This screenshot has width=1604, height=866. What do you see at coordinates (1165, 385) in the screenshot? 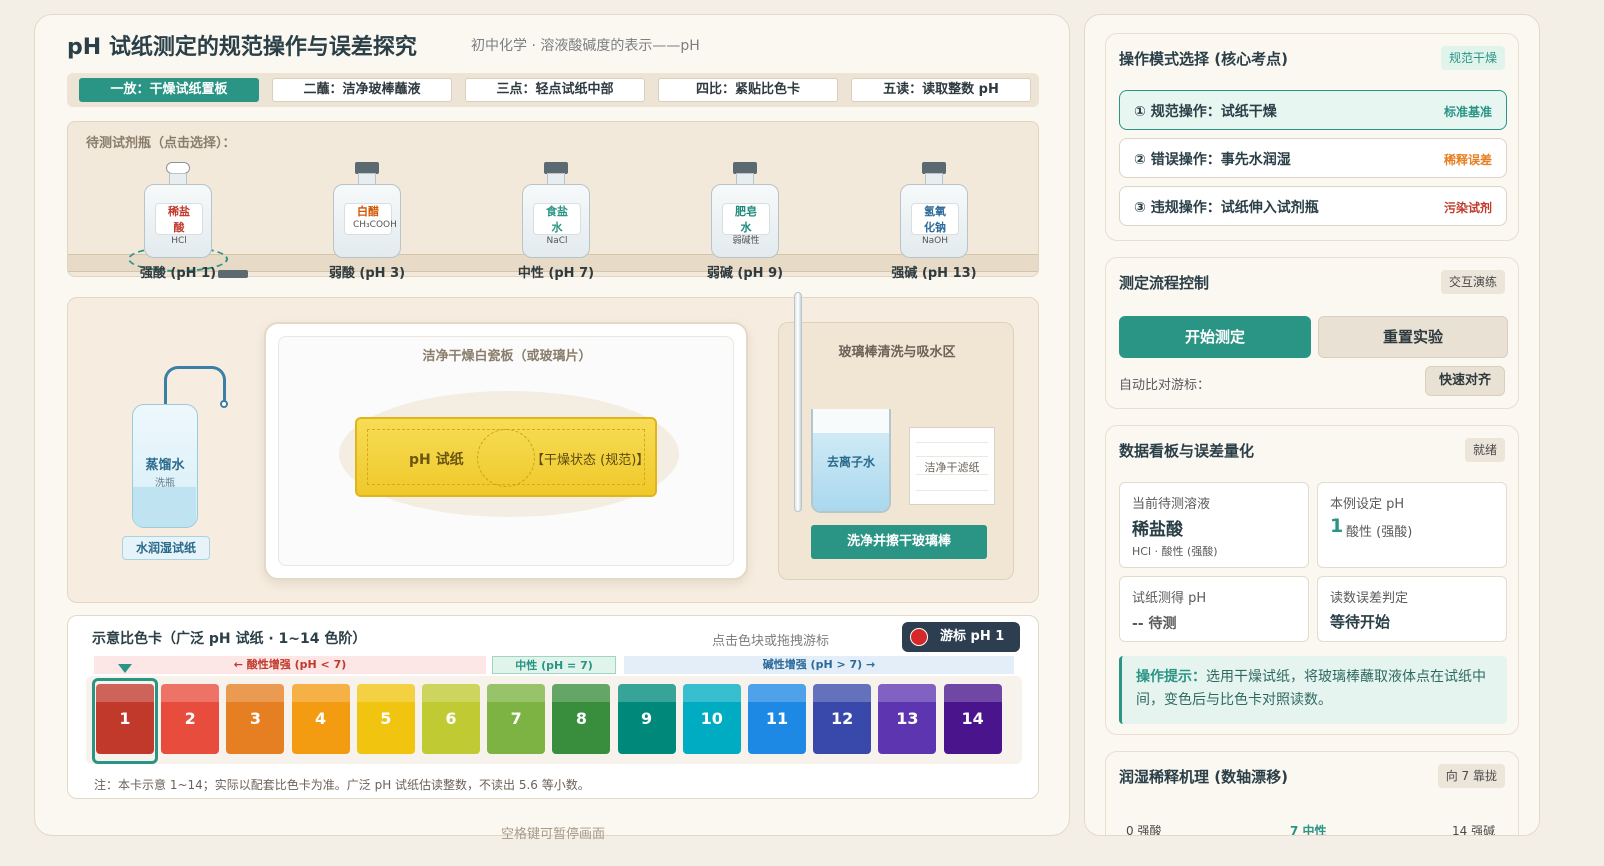
I see `align-label: 自动比对游标：` at bounding box center [1165, 385].